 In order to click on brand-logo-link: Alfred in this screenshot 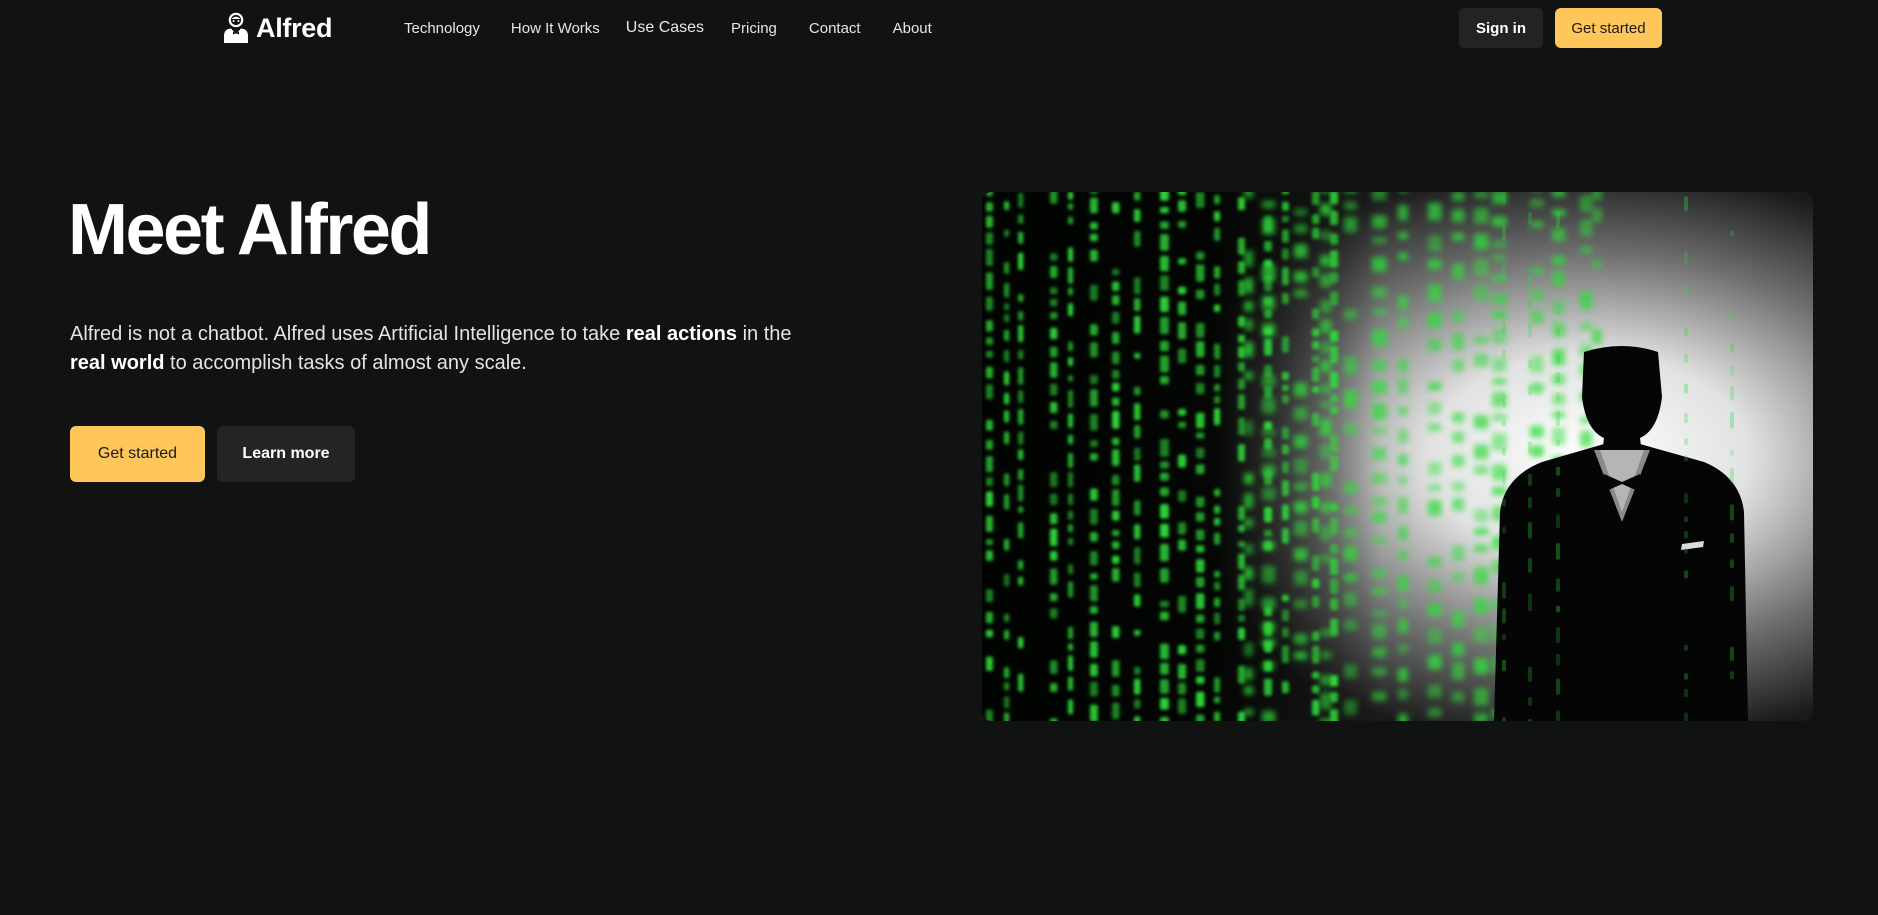, I will do `click(277, 28)`.